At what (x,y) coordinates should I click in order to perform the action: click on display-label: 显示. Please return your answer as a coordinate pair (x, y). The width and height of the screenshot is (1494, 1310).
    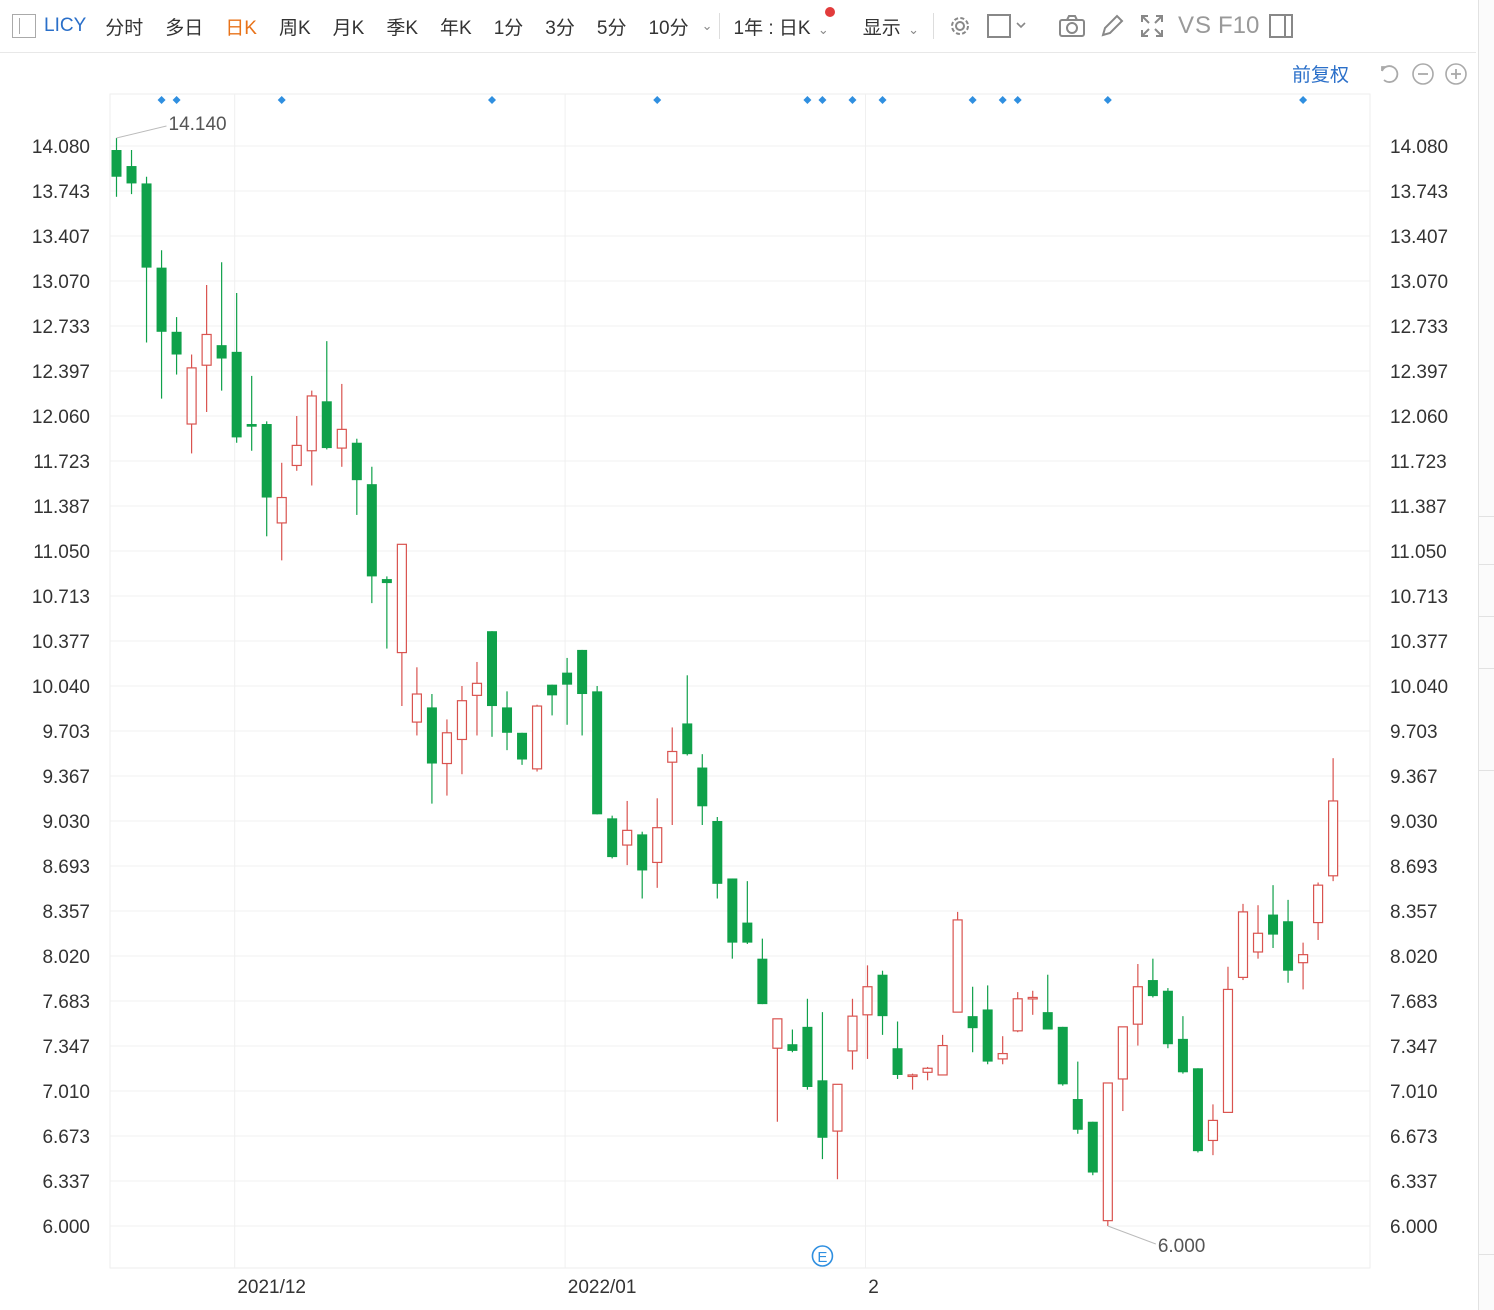
    Looking at the image, I should click on (881, 28).